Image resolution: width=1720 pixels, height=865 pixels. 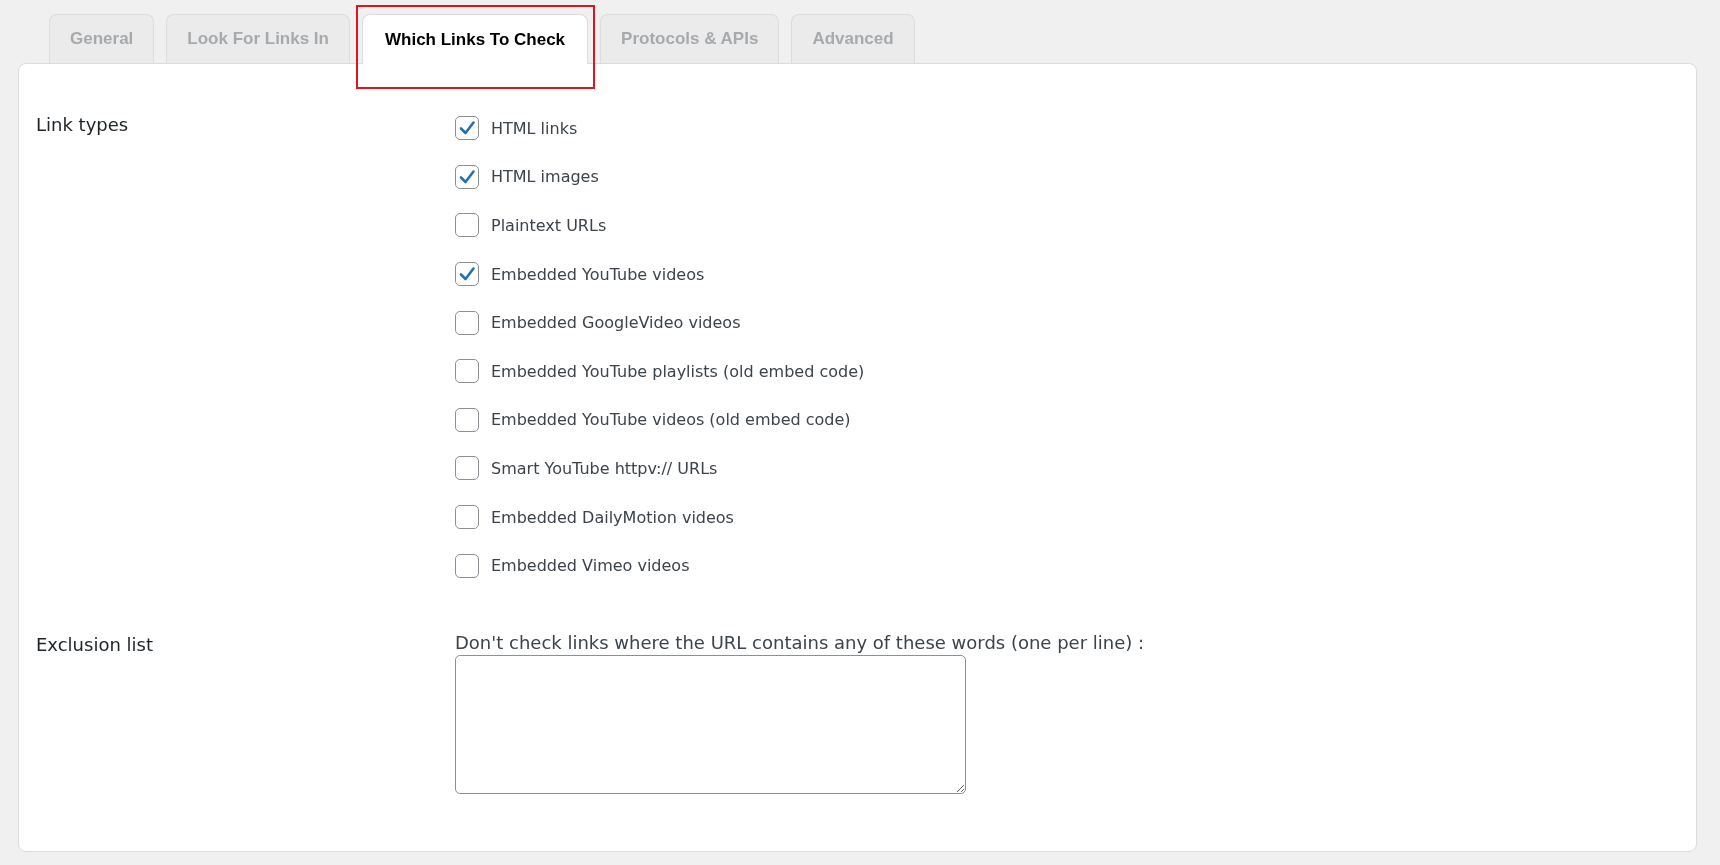 I want to click on checkbox-label: Embedded Vimeo videos, so click(x=590, y=566).